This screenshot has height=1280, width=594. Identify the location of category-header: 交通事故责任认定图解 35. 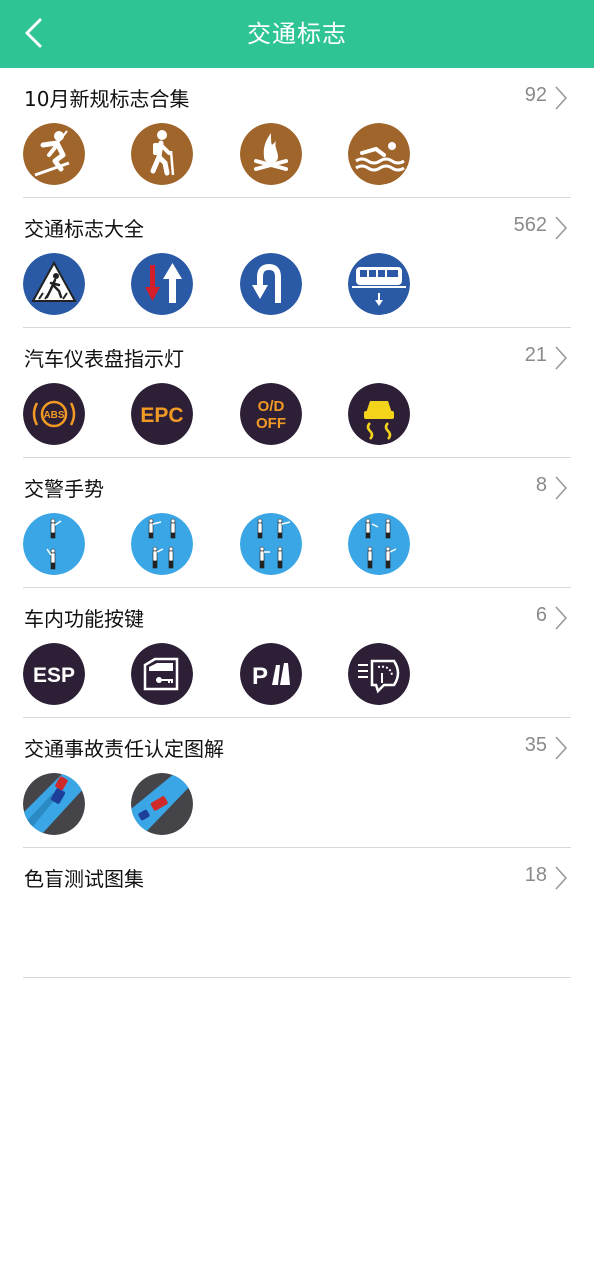
(297, 747).